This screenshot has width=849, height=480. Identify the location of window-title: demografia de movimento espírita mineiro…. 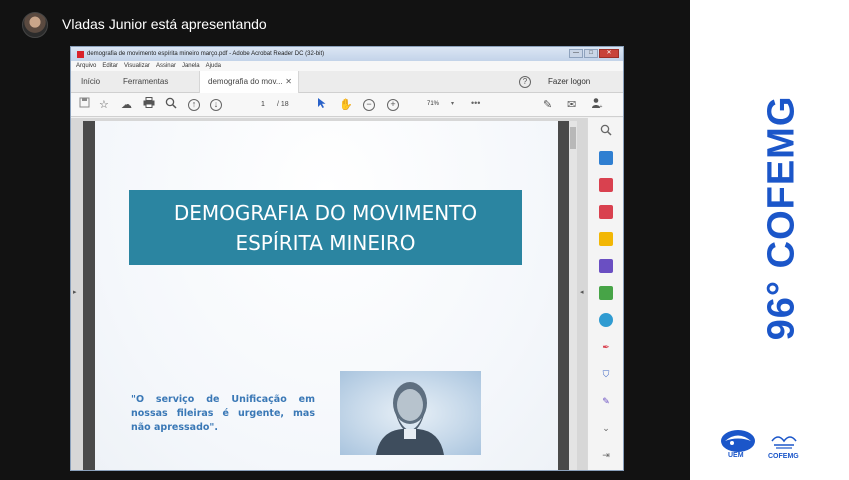
(206, 54).